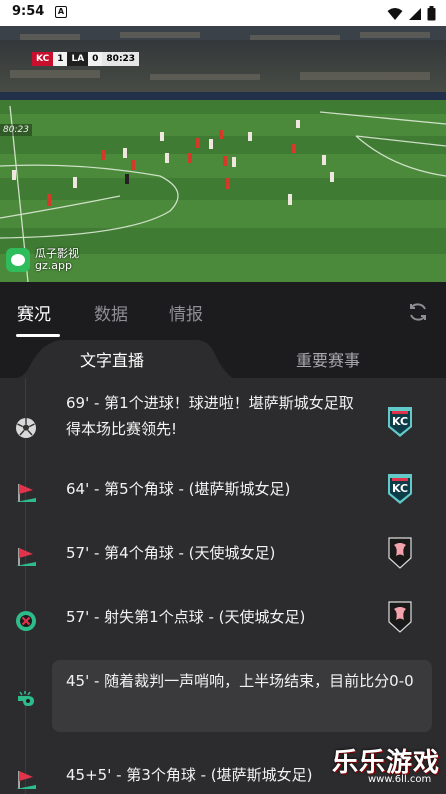  Describe the element at coordinates (223, 310) in the screenshot. I see `main-tabs: 赛况 数据 情报` at that location.